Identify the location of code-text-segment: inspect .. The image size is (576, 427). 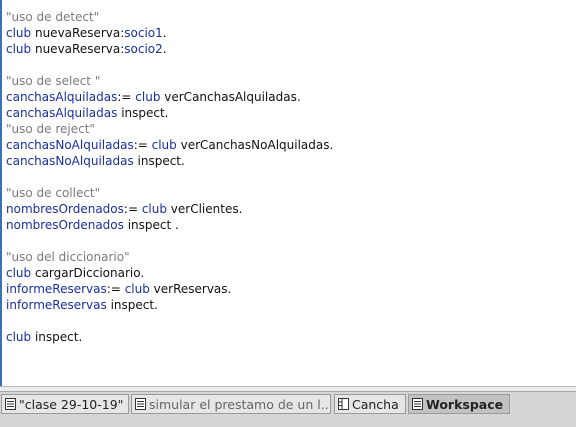
(151, 225).